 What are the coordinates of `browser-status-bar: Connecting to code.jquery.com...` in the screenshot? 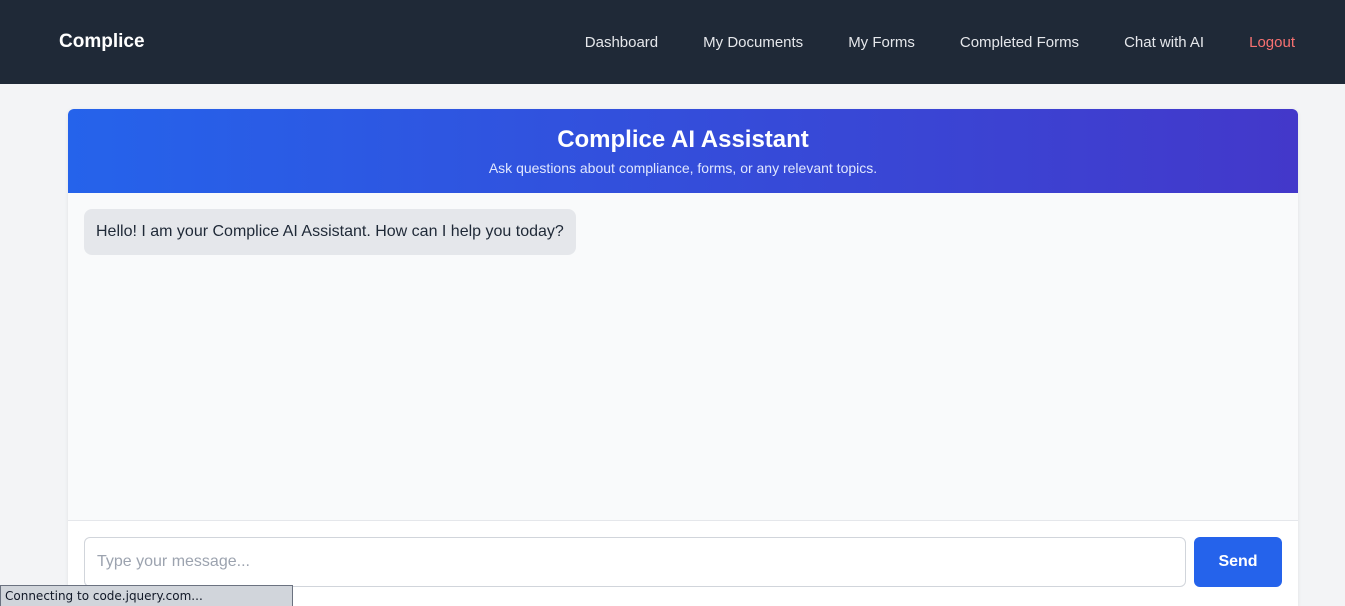 It's located at (146, 595).